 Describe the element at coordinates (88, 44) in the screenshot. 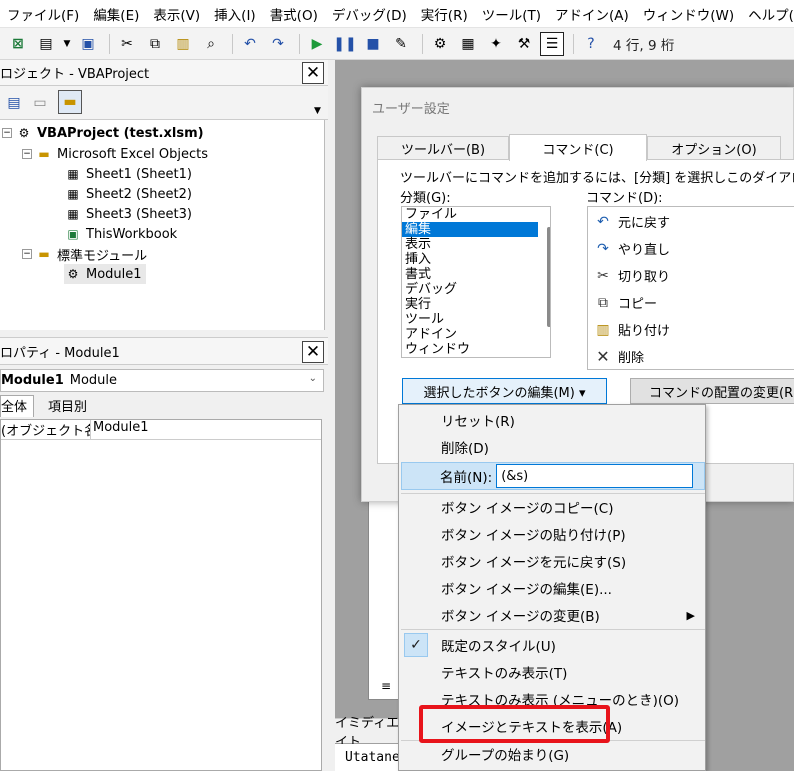

I see `save-icon: ▣` at that location.